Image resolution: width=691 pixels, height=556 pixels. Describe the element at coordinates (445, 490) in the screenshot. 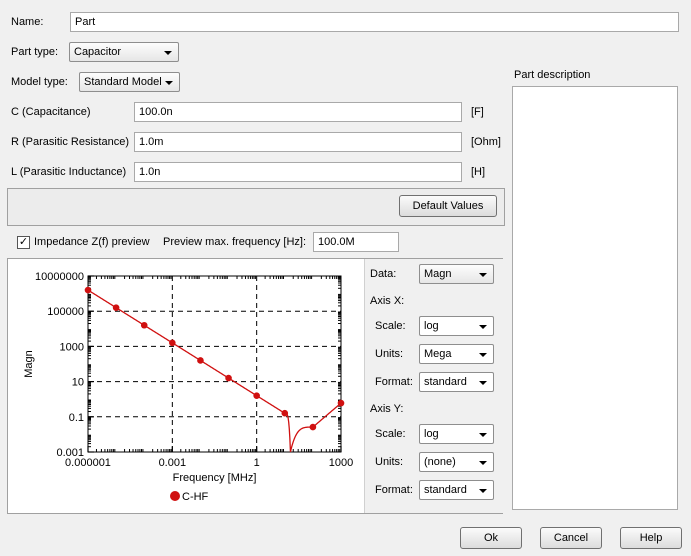

I see `axis-y-format-value: standard` at that location.